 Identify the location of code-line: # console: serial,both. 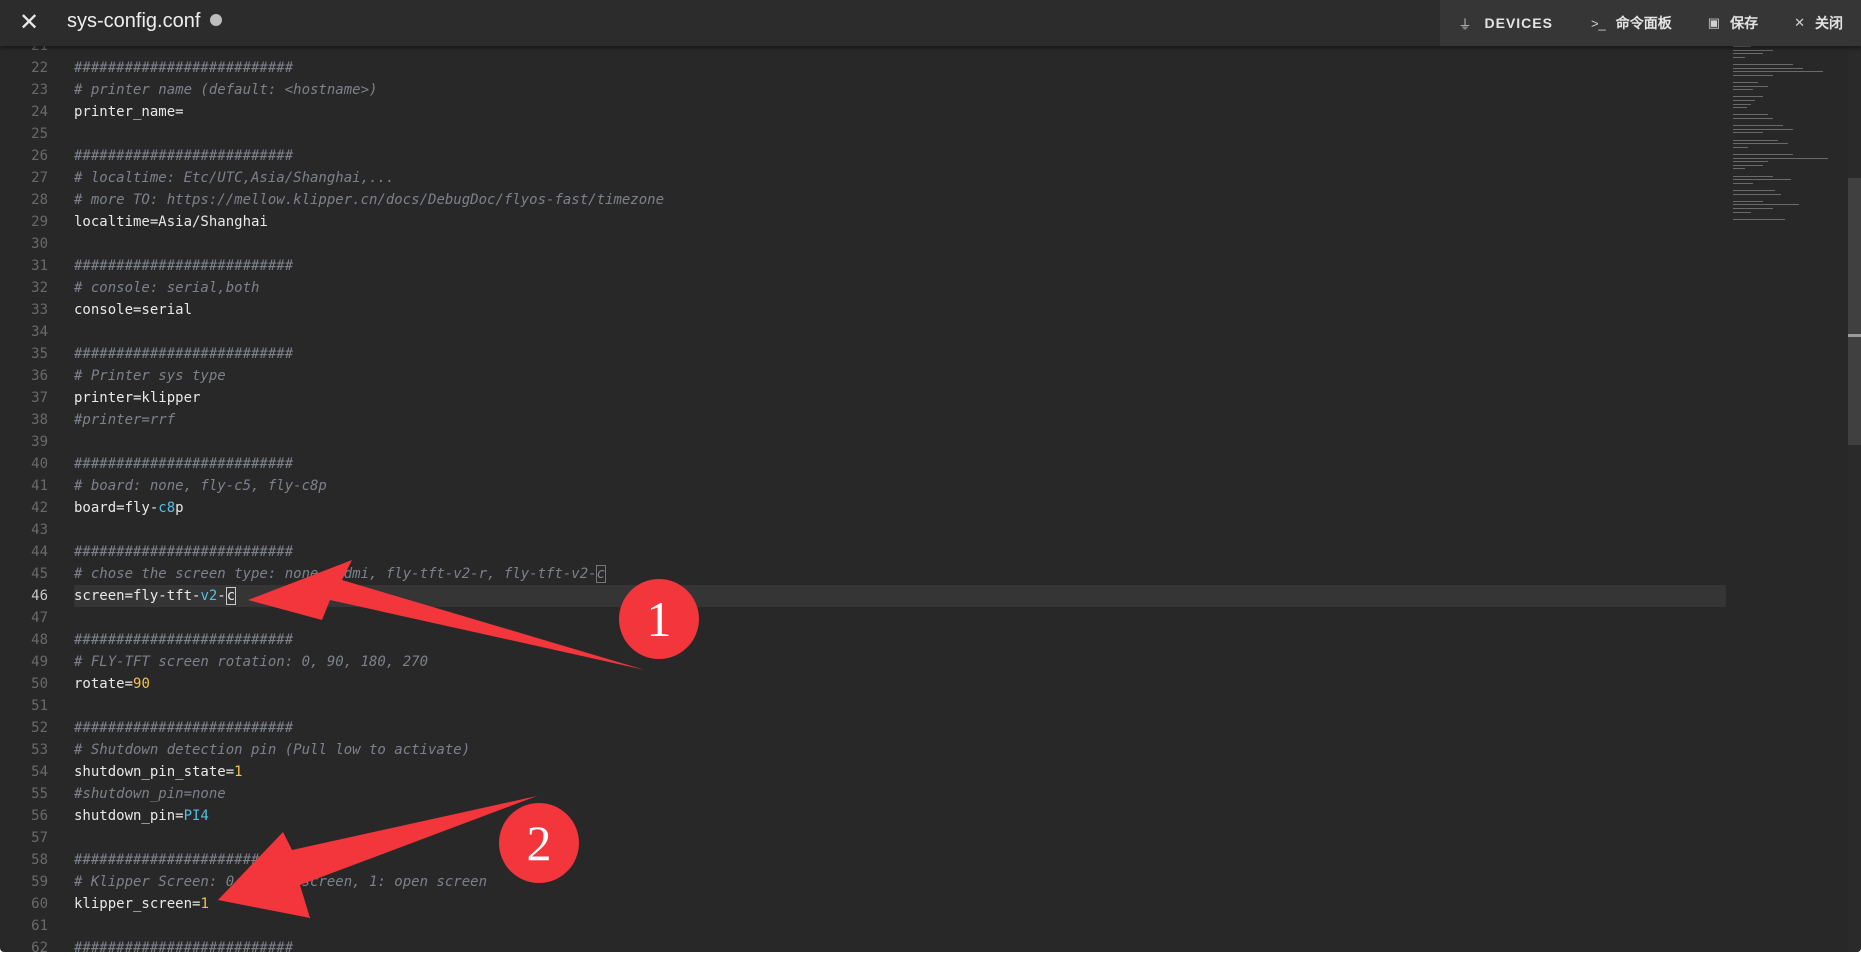
(166, 288).